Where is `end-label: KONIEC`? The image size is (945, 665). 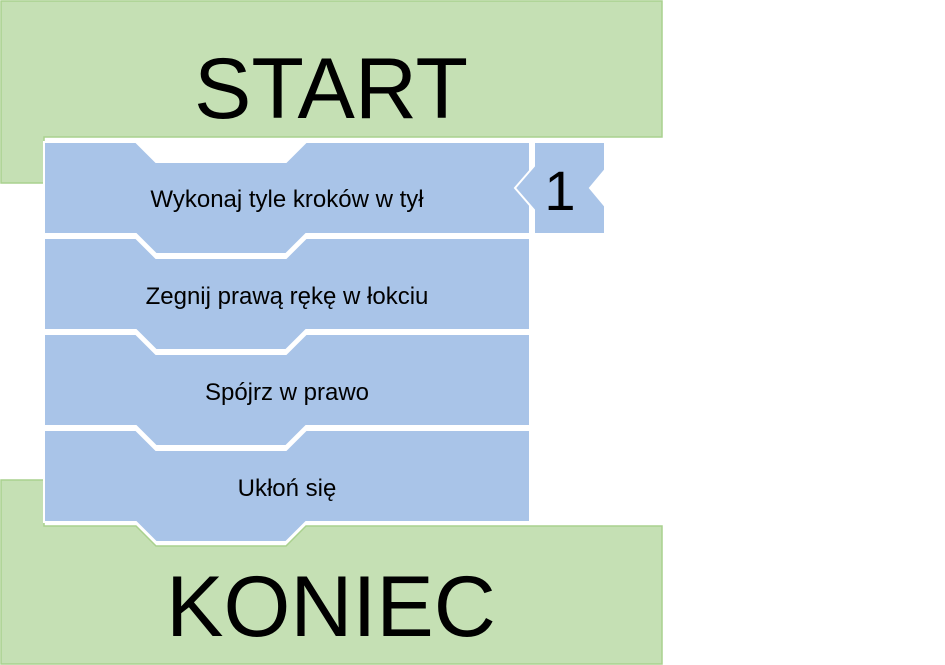 end-label: KONIEC is located at coordinates (331, 607).